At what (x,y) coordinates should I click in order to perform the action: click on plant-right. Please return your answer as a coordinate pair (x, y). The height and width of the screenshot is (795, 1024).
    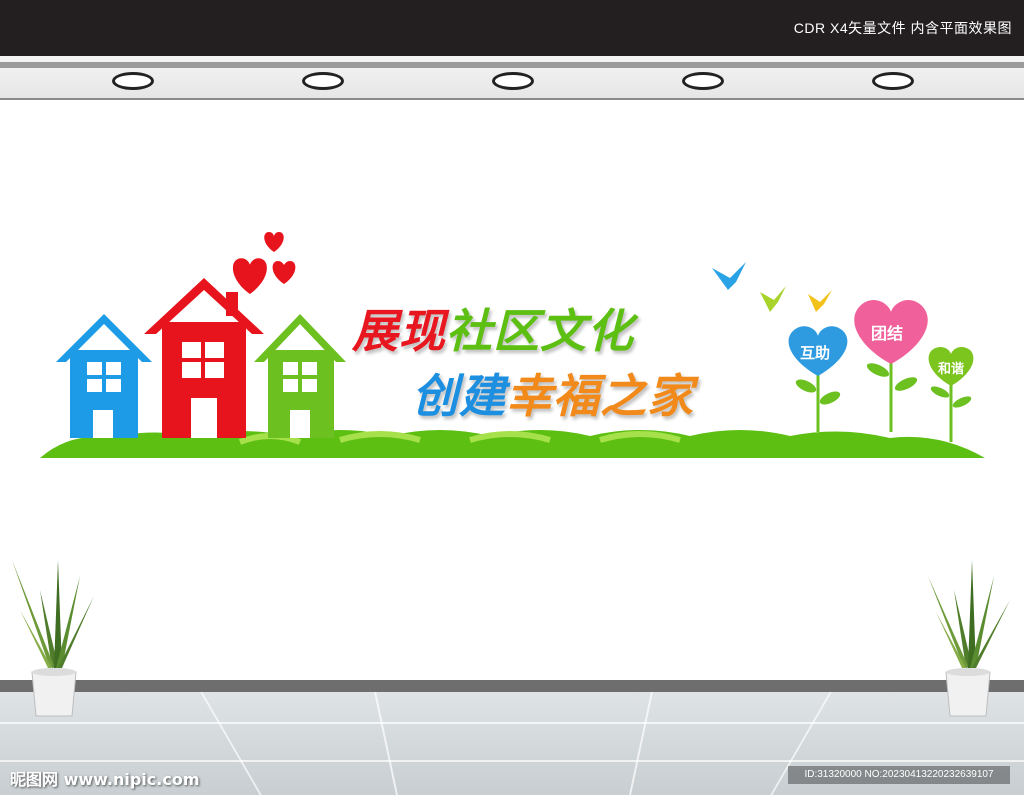
    Looking at the image, I should click on (969, 638).